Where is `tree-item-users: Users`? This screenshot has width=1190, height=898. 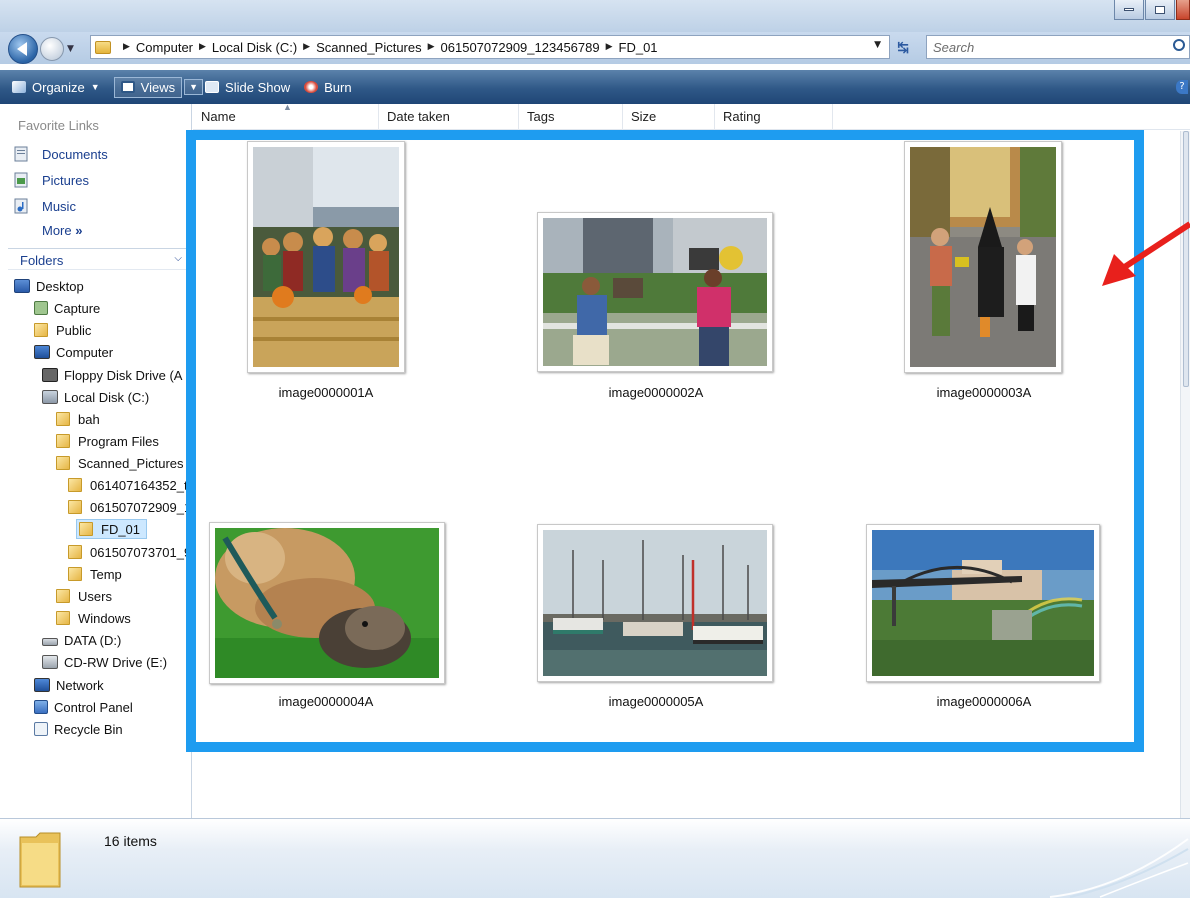
tree-item-users: Users is located at coordinates (84, 596).